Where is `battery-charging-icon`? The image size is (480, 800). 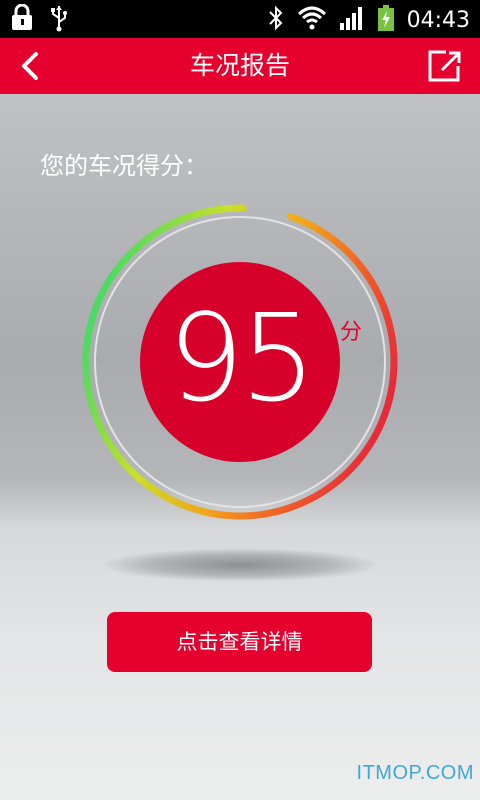 battery-charging-icon is located at coordinates (386, 20).